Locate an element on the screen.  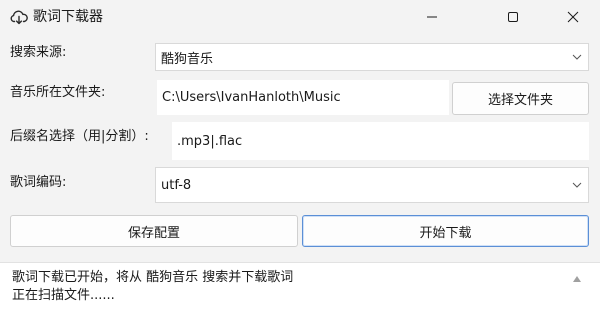
scroll-up-arrow-icon is located at coordinates (577, 279).